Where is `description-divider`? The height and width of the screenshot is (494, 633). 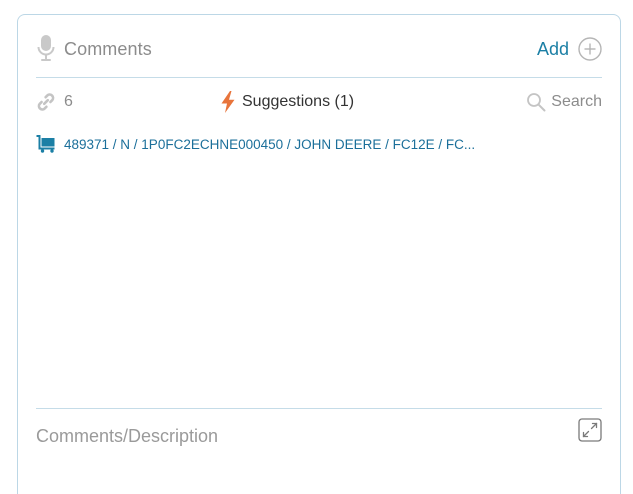 description-divider is located at coordinates (319, 408).